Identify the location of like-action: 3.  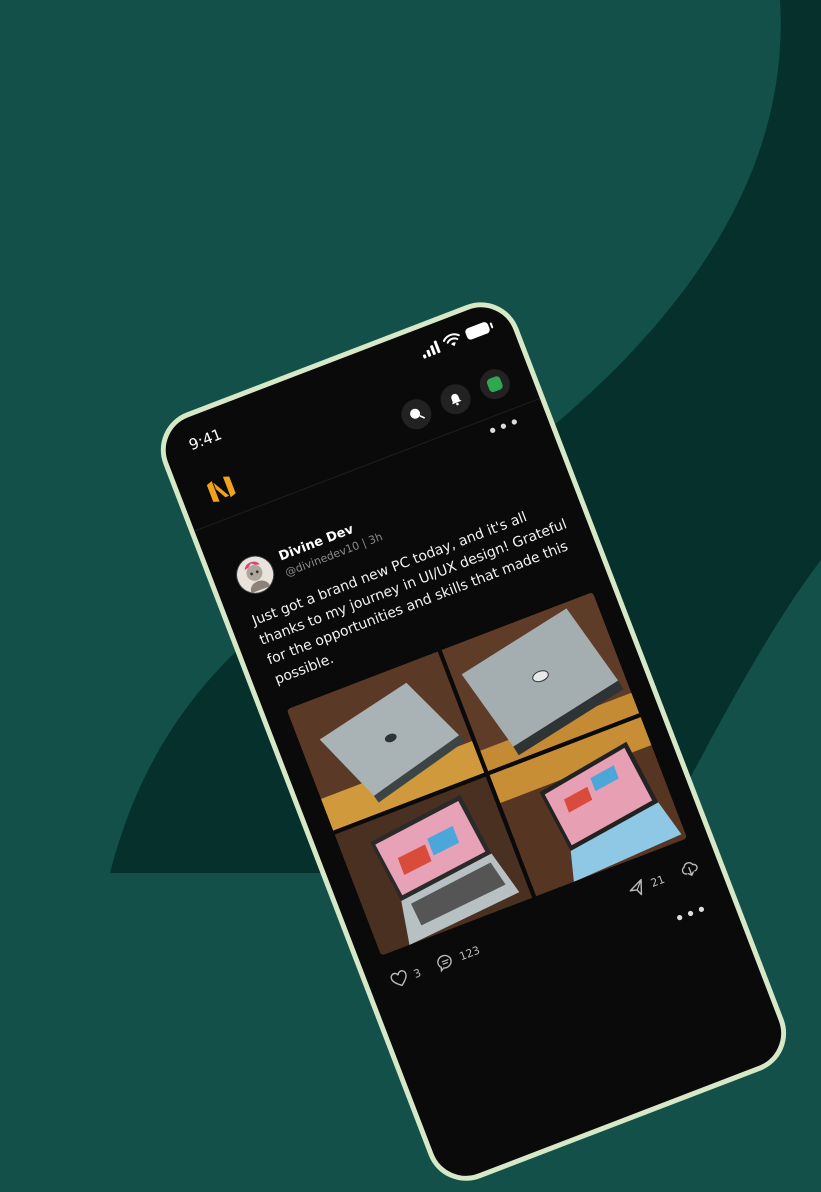
(405, 977).